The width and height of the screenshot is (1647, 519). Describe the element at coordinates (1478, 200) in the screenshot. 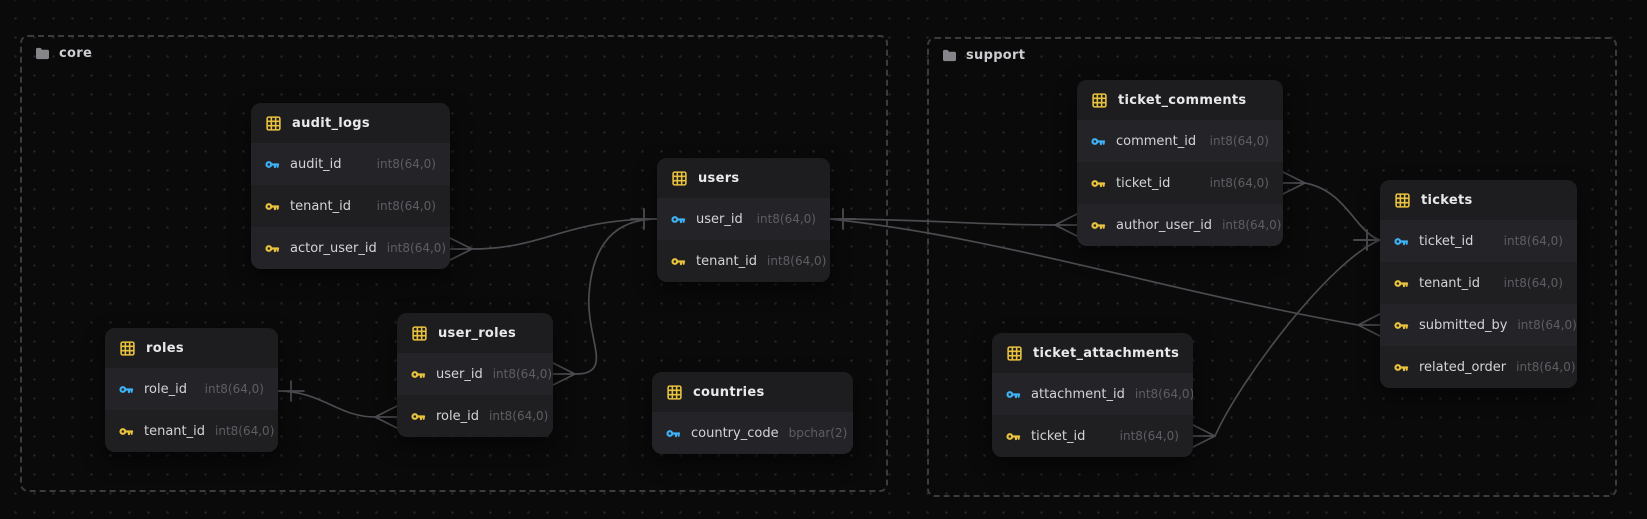

I see `table-header: tickets` at that location.